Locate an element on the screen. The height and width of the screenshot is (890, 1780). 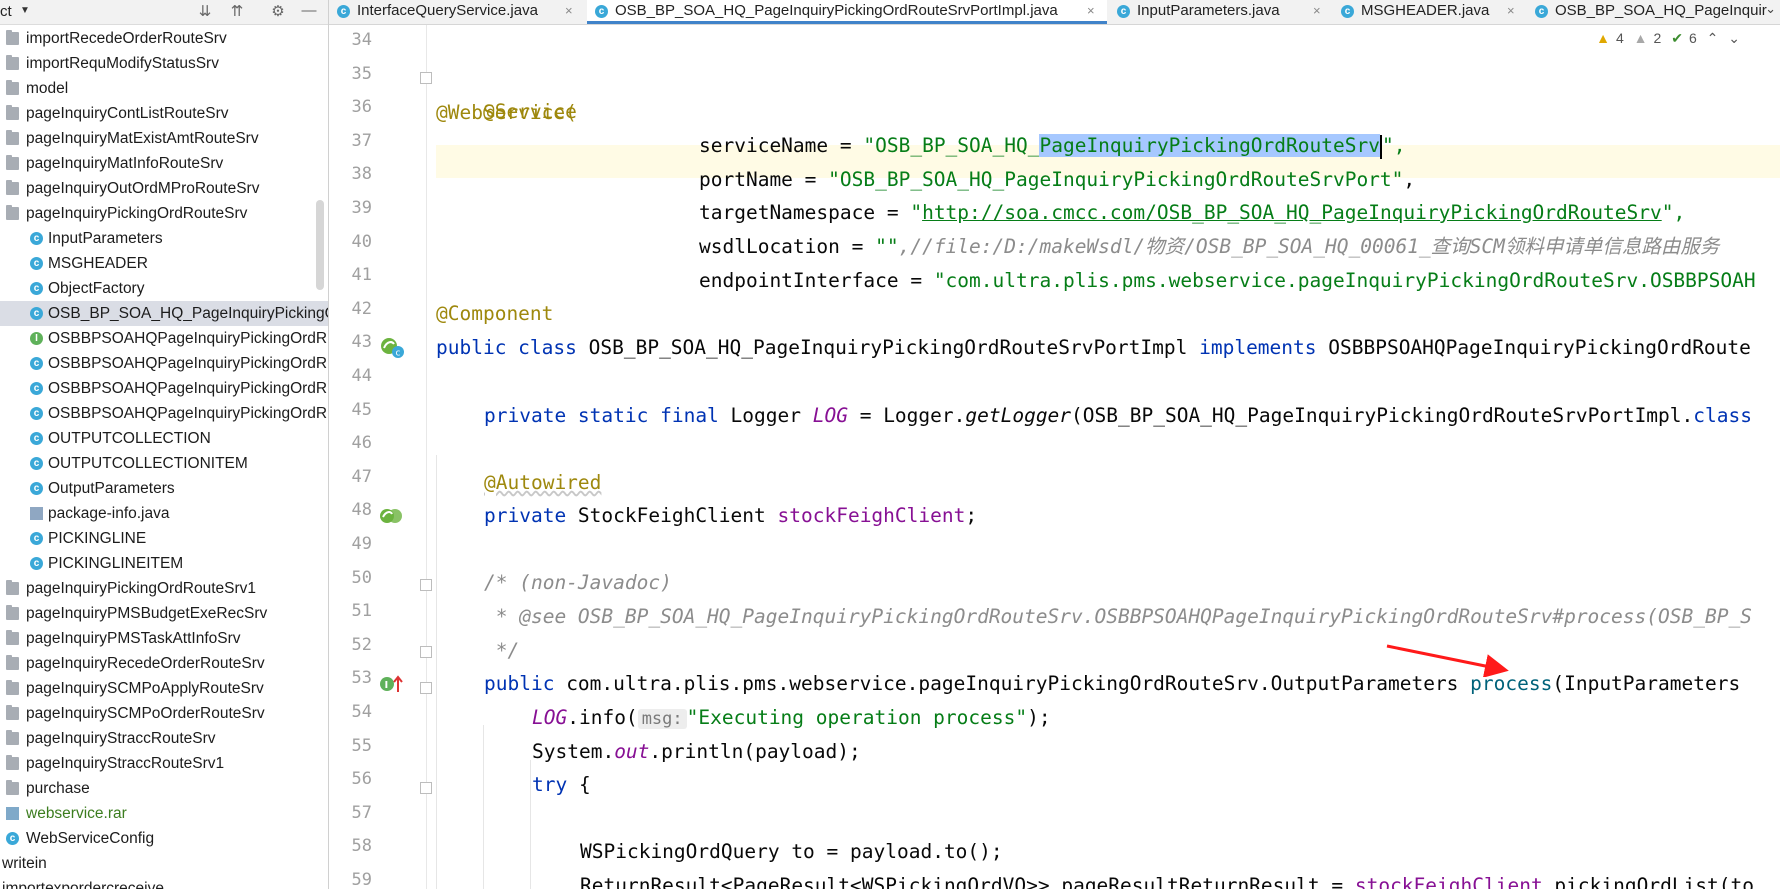
code-token: (InputParameters is located at coordinates (1646, 683).